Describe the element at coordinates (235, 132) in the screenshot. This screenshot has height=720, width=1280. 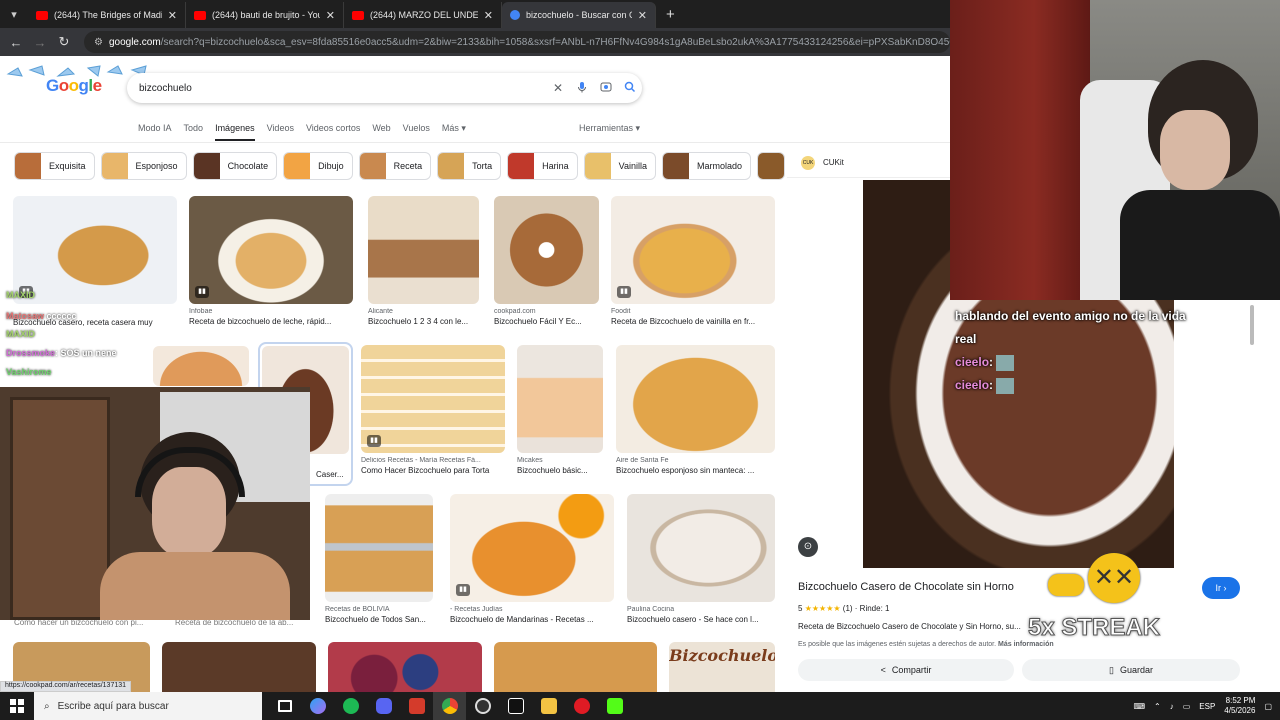
I see `tab-imagenes: Imágenes` at that location.